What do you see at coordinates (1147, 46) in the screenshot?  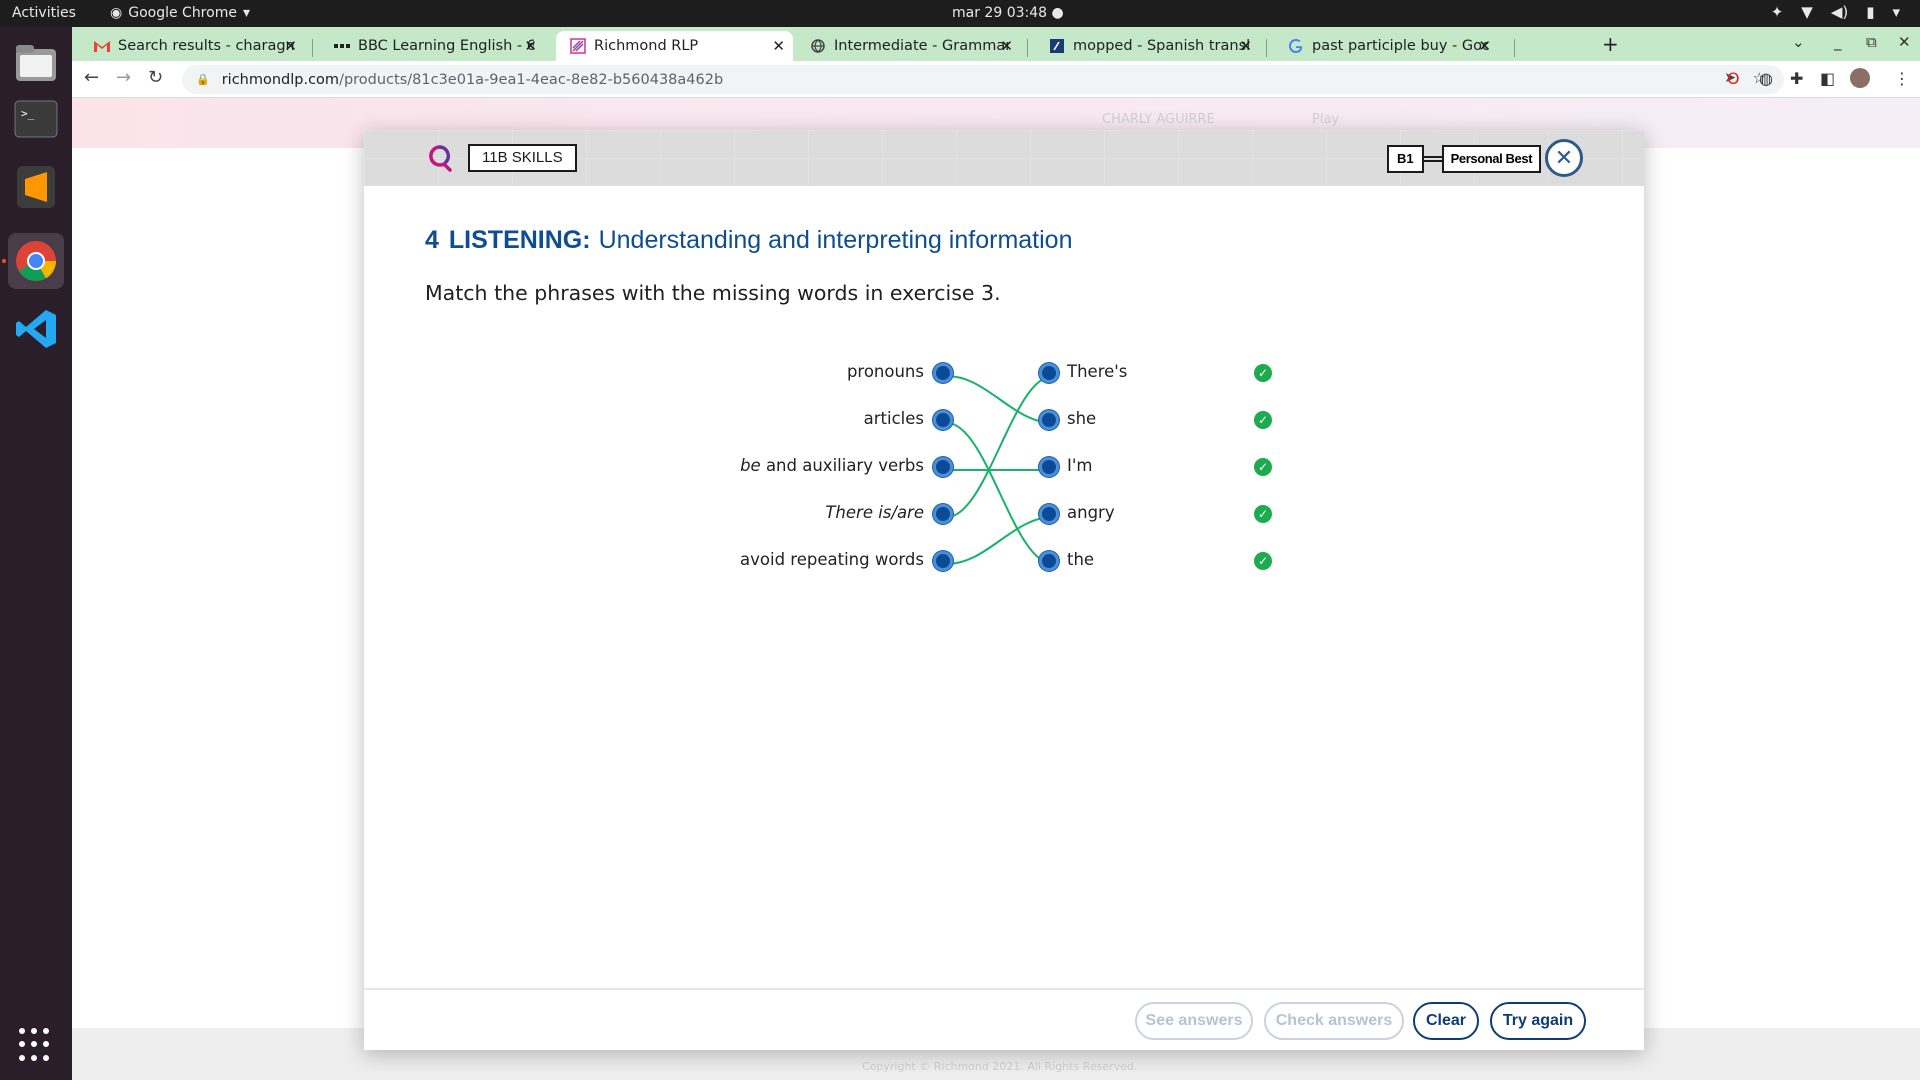 I see `tab-spanish-translation: mopped - Spanish transla ✕` at bounding box center [1147, 46].